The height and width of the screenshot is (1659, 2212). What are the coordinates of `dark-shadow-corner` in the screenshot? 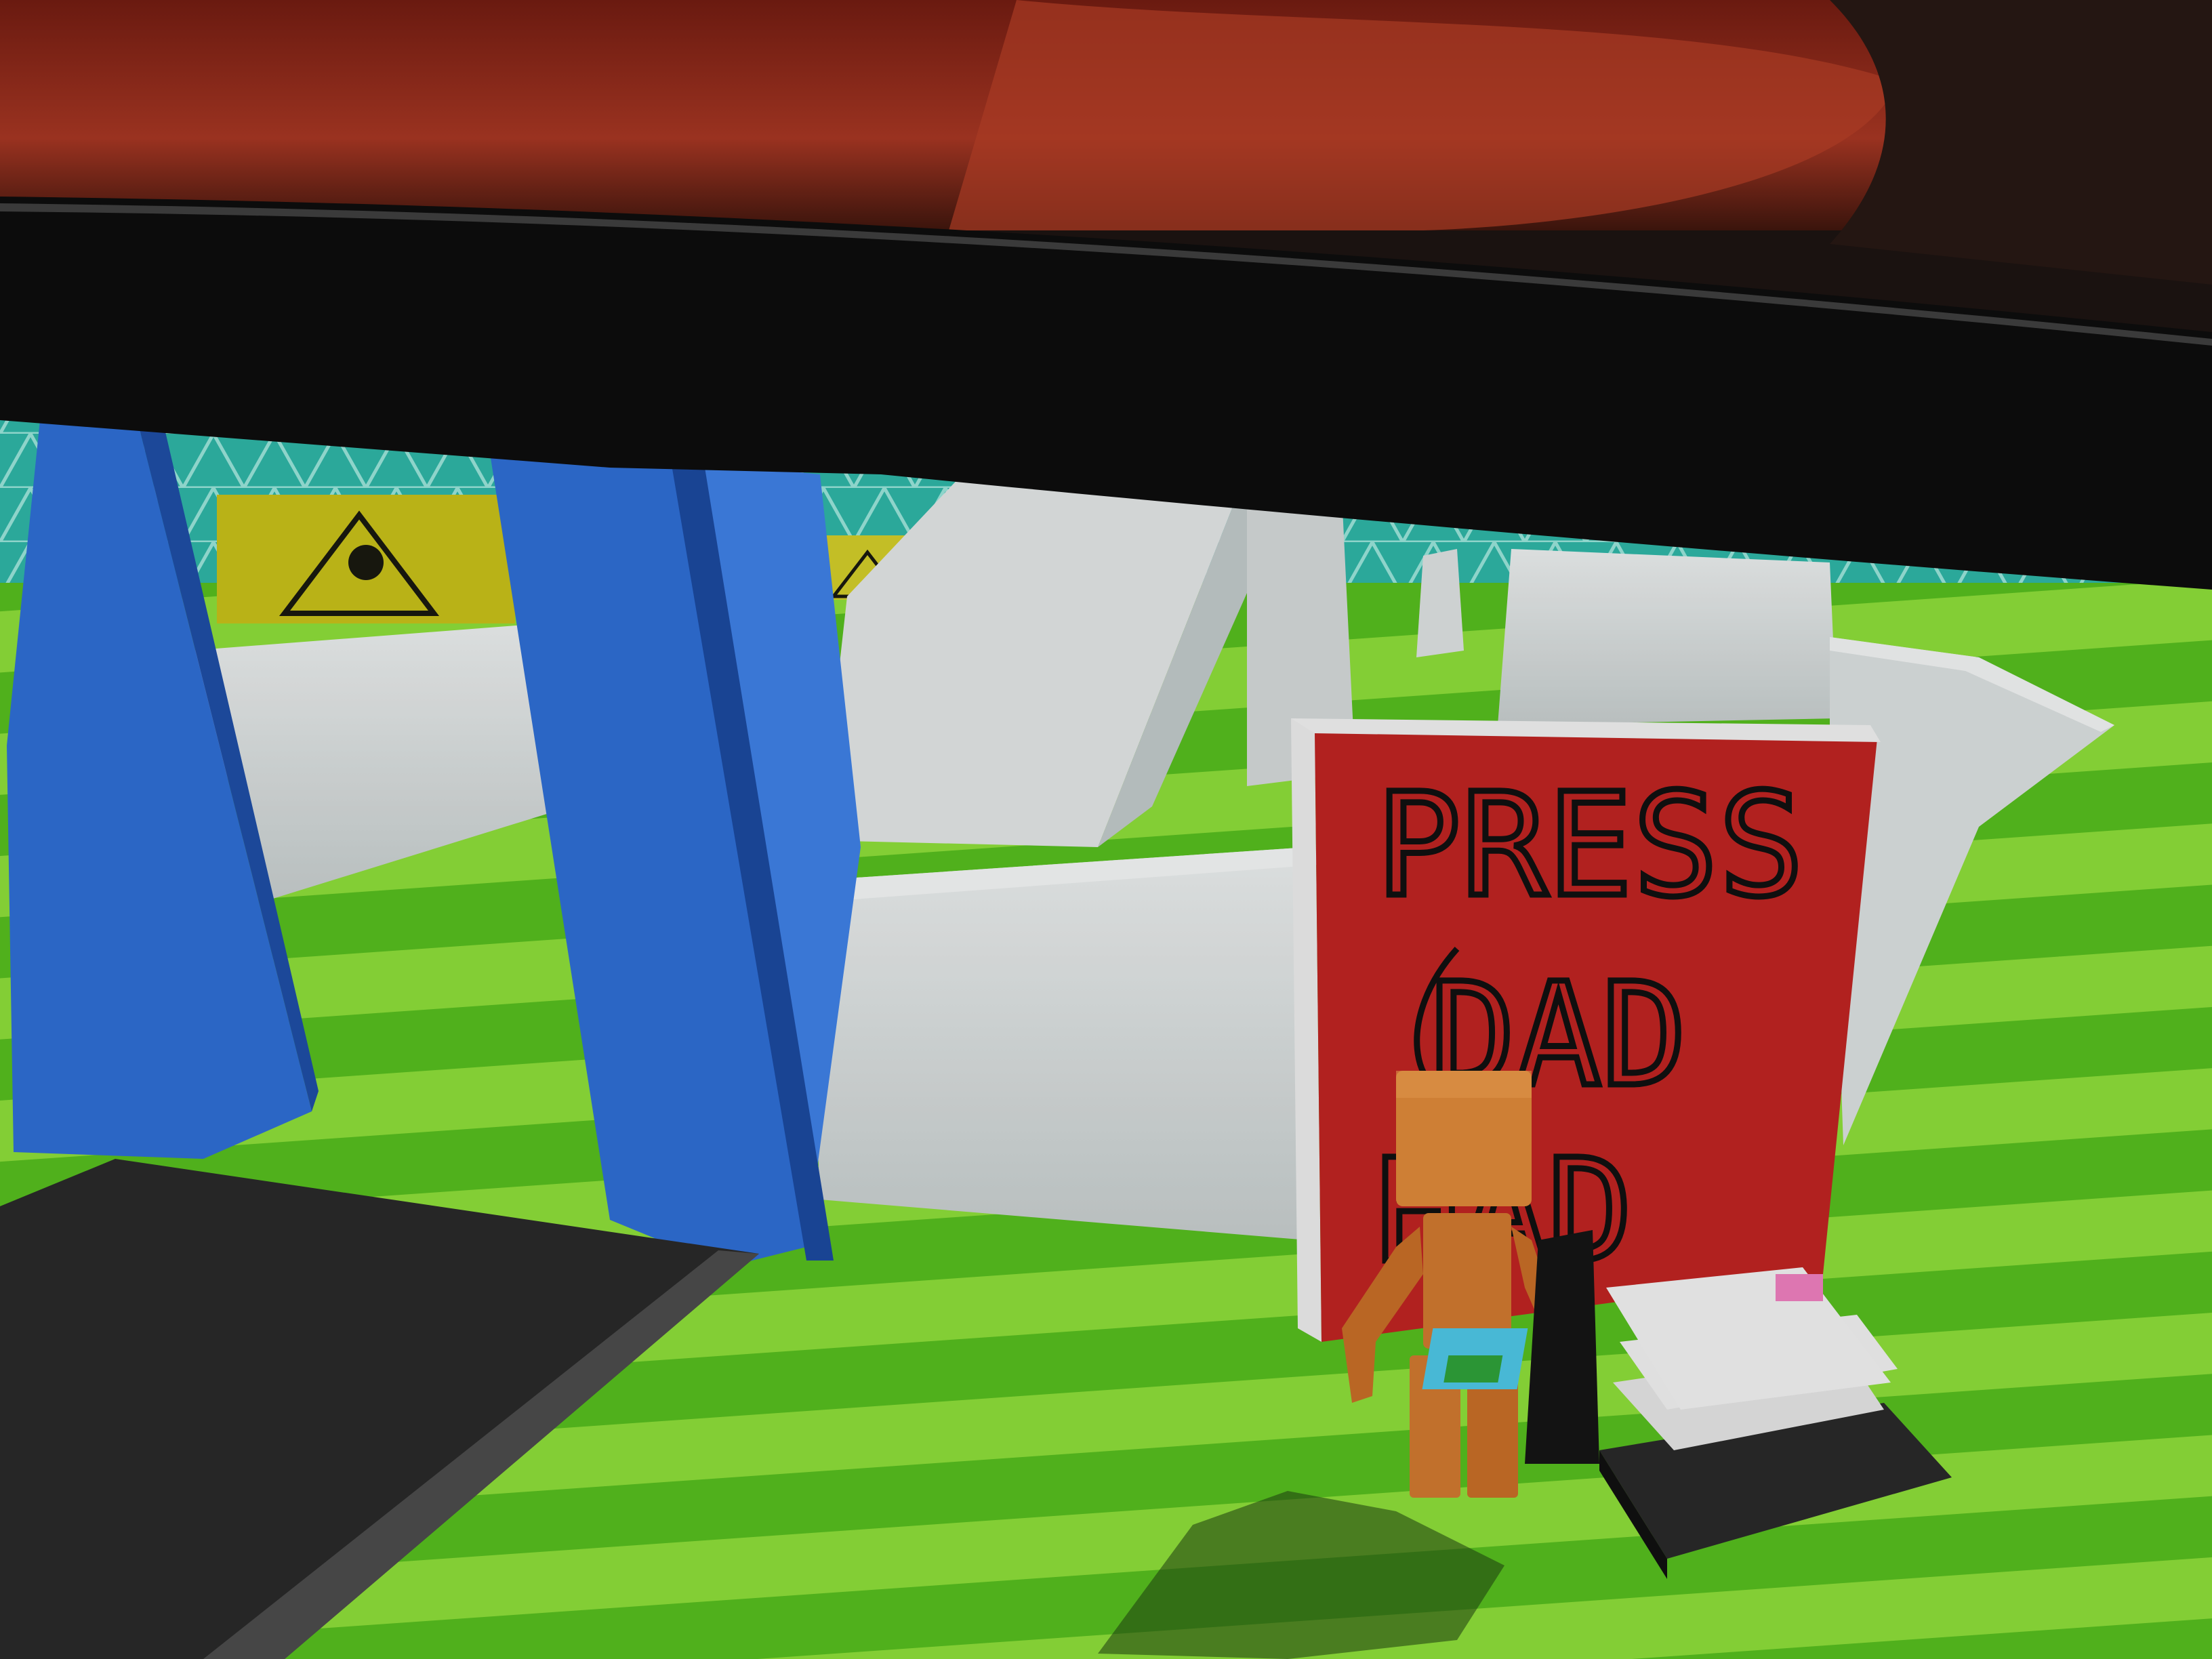 It's located at (2021, 142).